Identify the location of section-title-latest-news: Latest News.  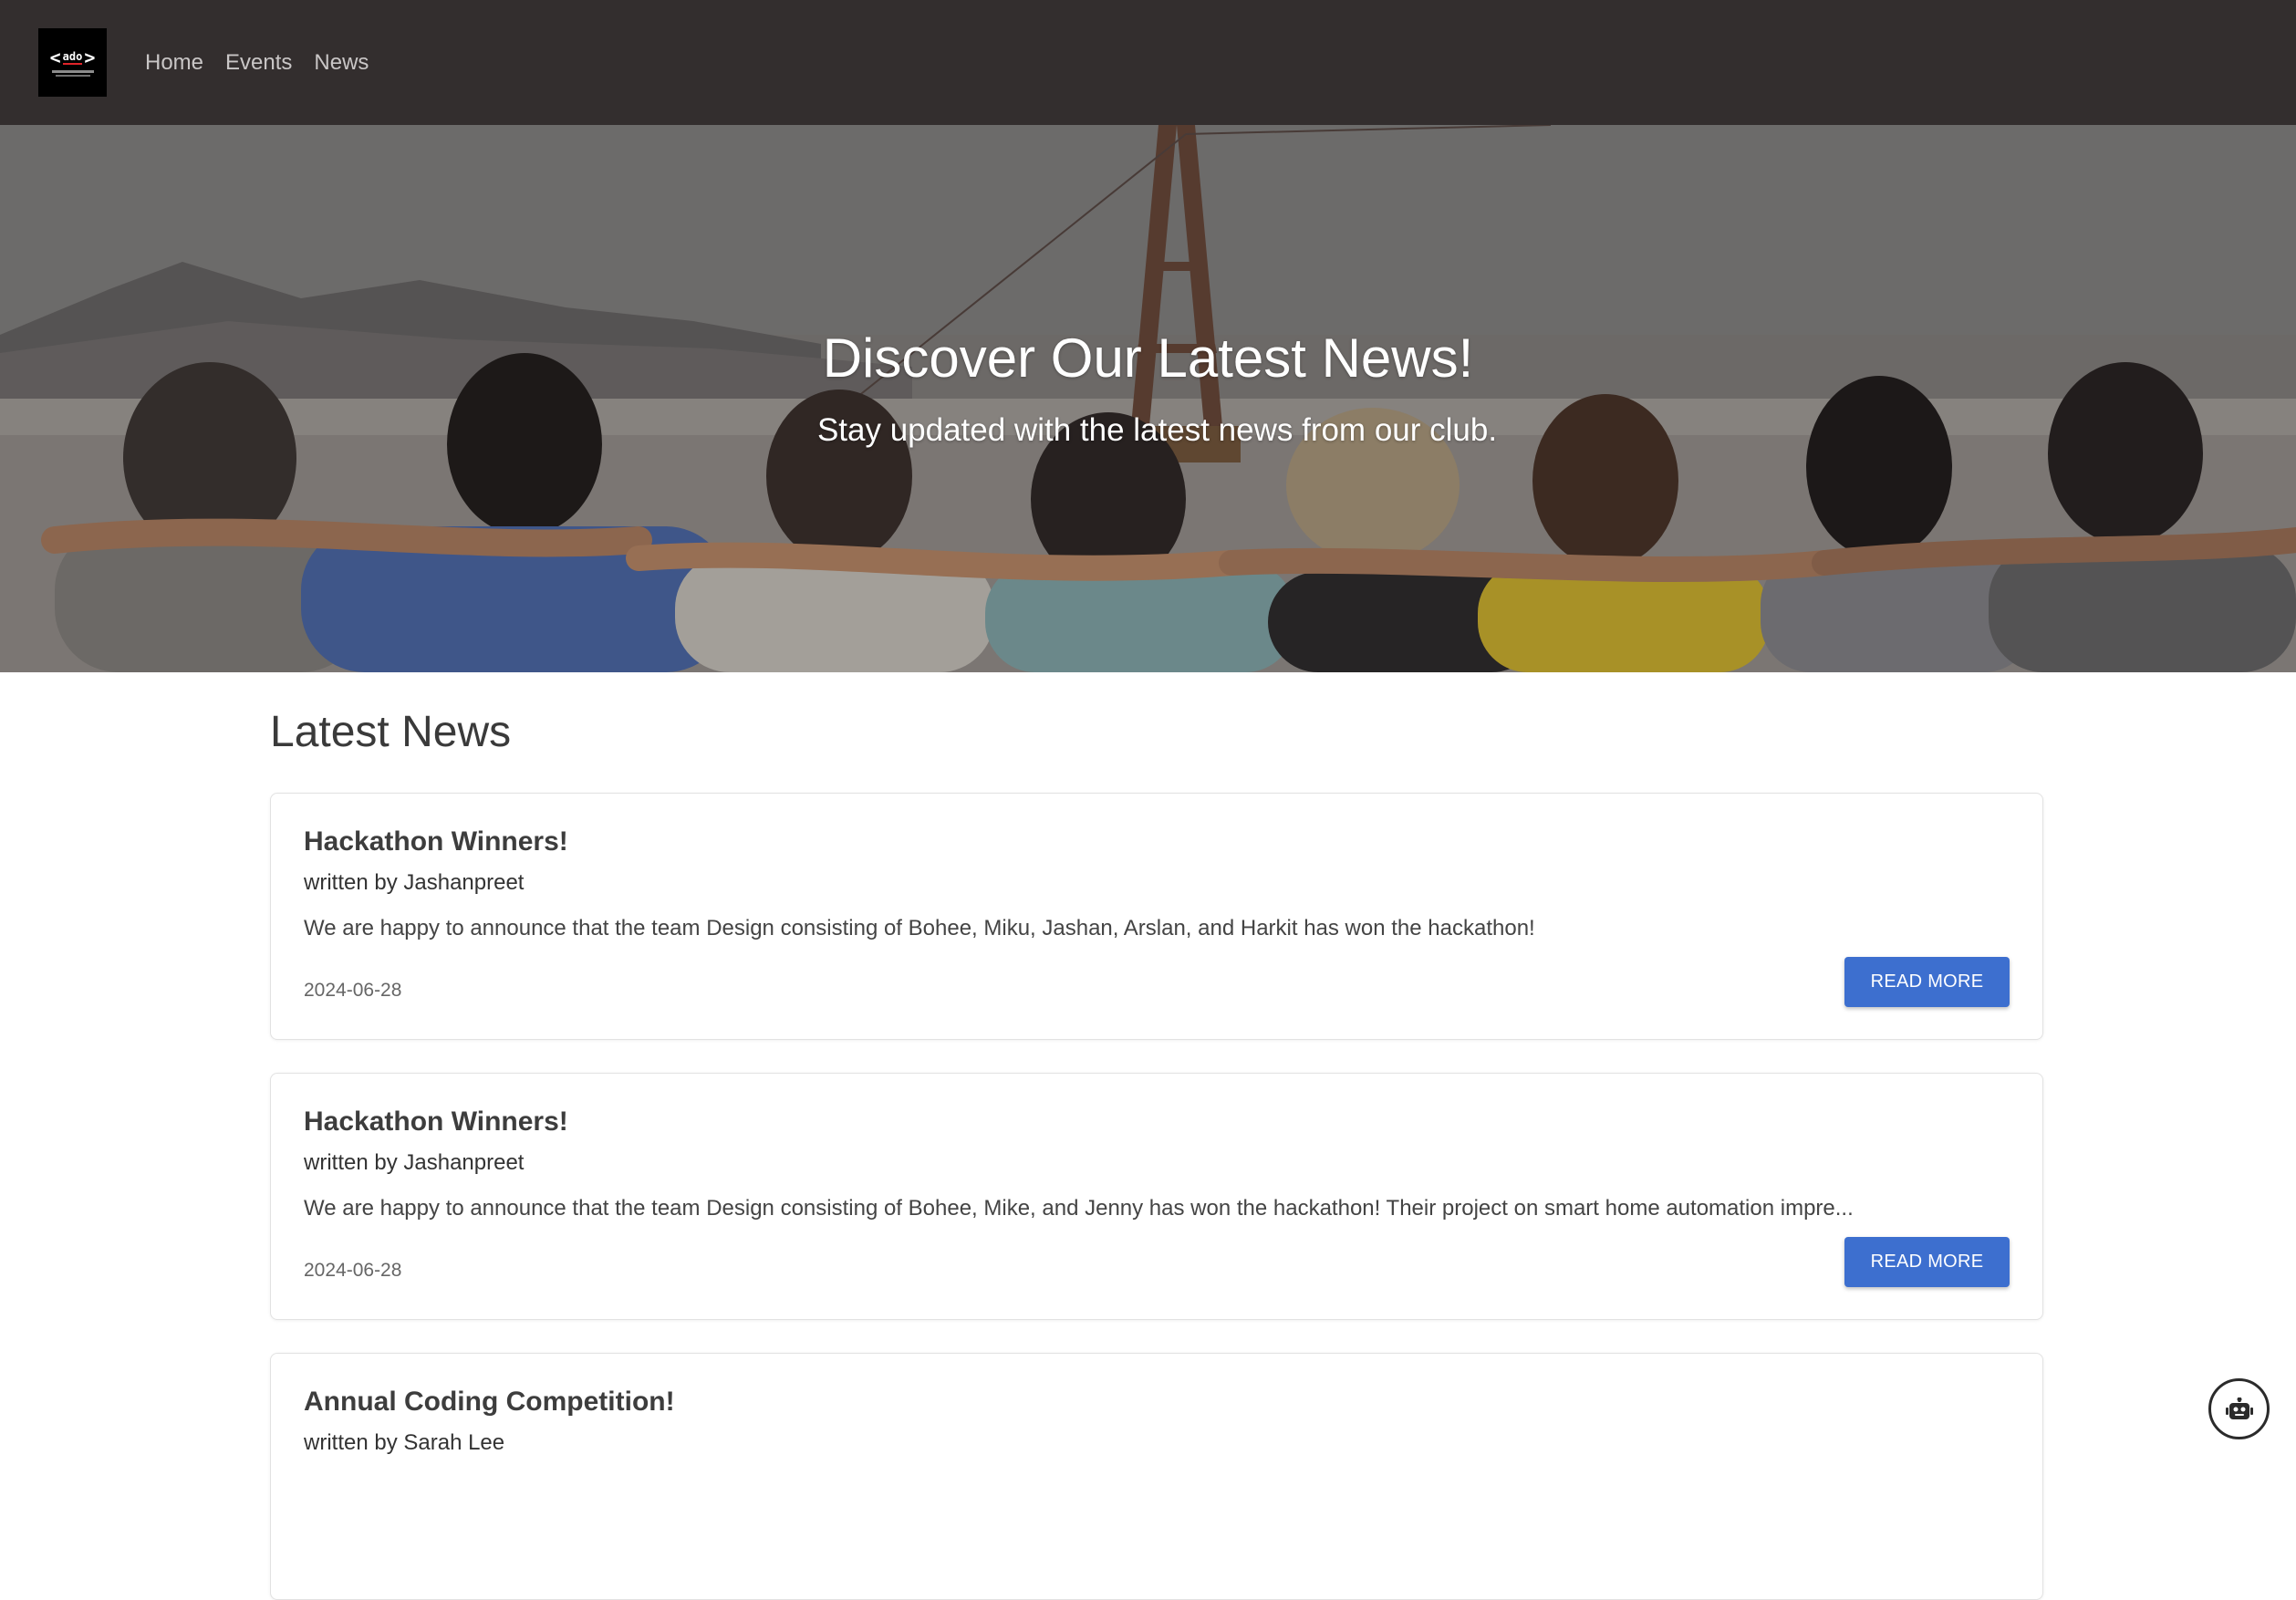
(391, 732).